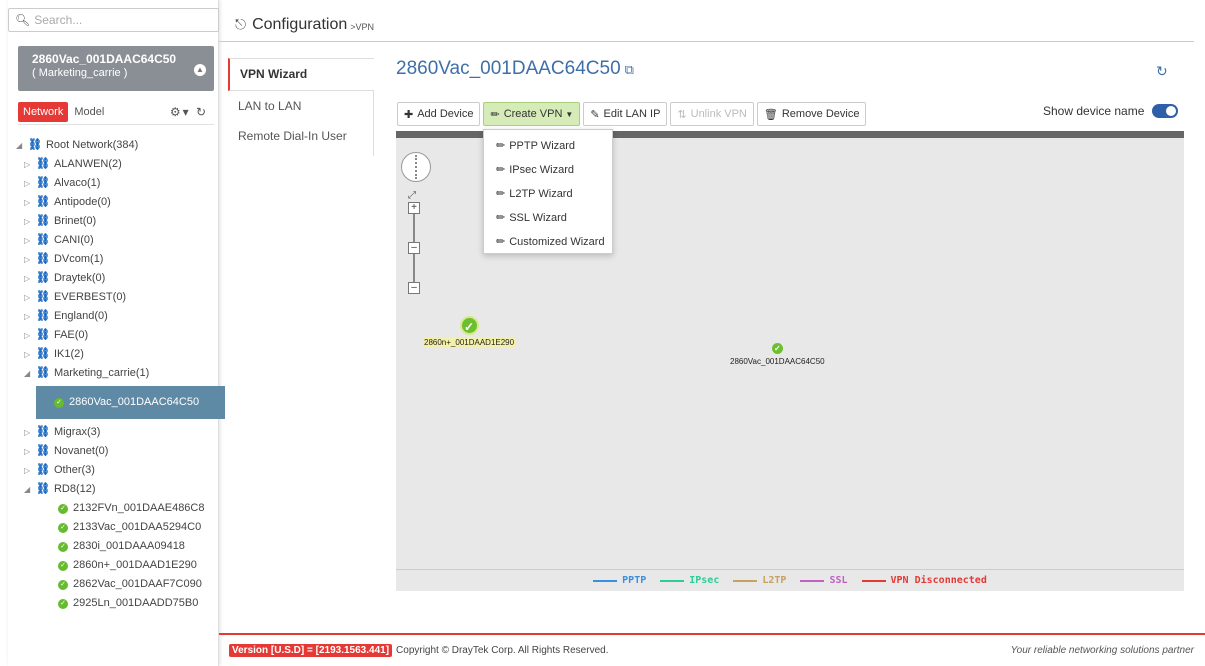  Describe the element at coordinates (130, 402) in the screenshot. I see `tree-device-selected: ✓ 2860Vac_001DAAC64C50` at that location.